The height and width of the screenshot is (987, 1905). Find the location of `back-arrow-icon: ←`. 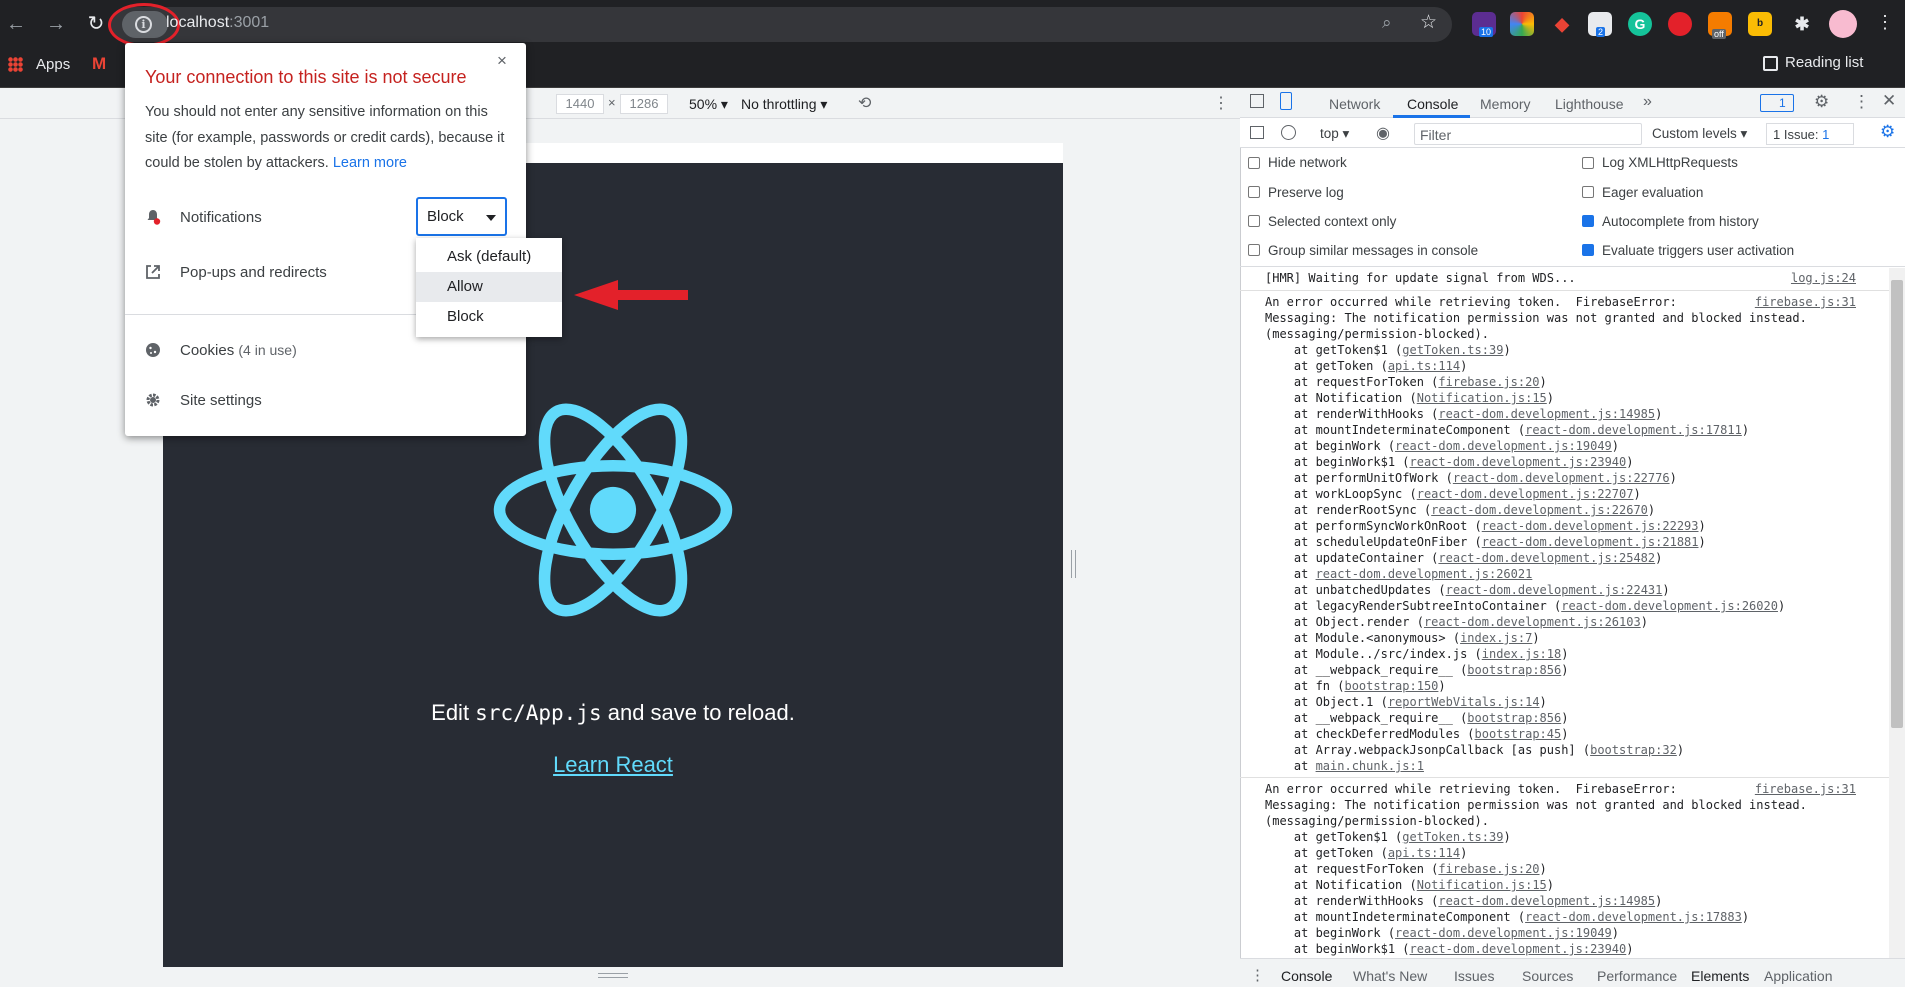

back-arrow-icon: ← is located at coordinates (16, 24).